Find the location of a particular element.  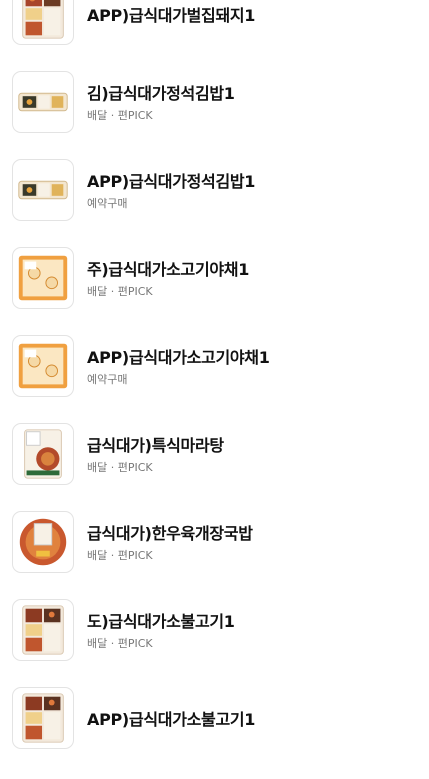

product-title: APP)급식대가소고기야채1 is located at coordinates (178, 357).